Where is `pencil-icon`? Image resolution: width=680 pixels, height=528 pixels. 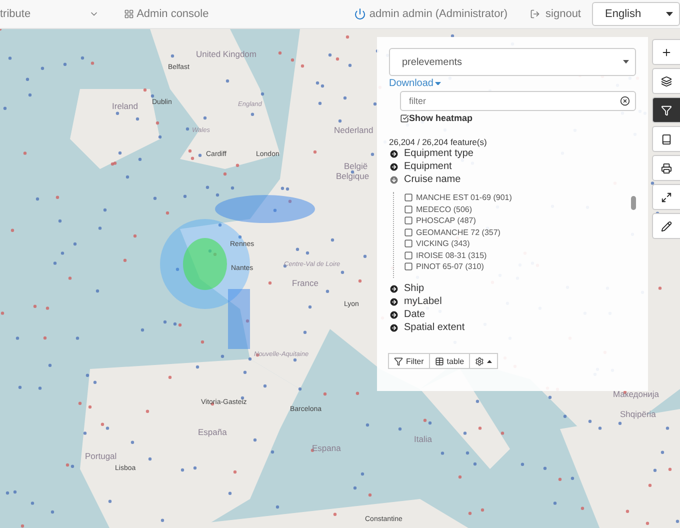 pencil-icon is located at coordinates (666, 226).